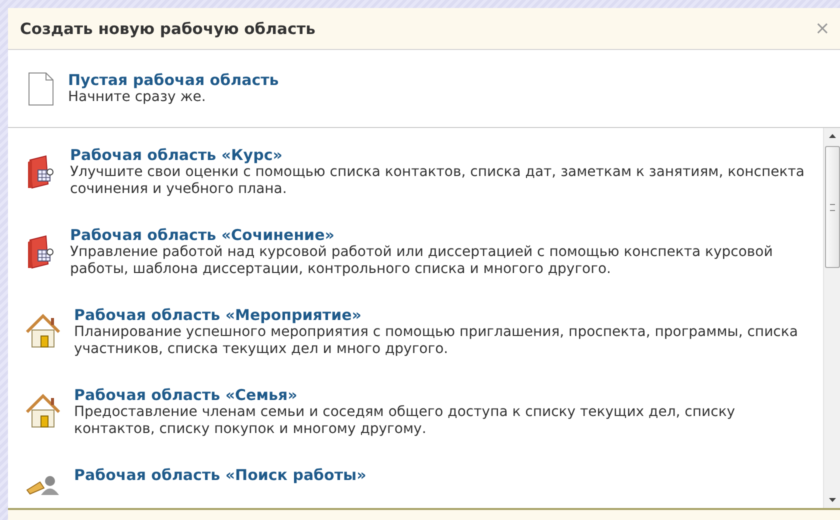  Describe the element at coordinates (43, 485) in the screenshot. I see `person-icon` at that location.